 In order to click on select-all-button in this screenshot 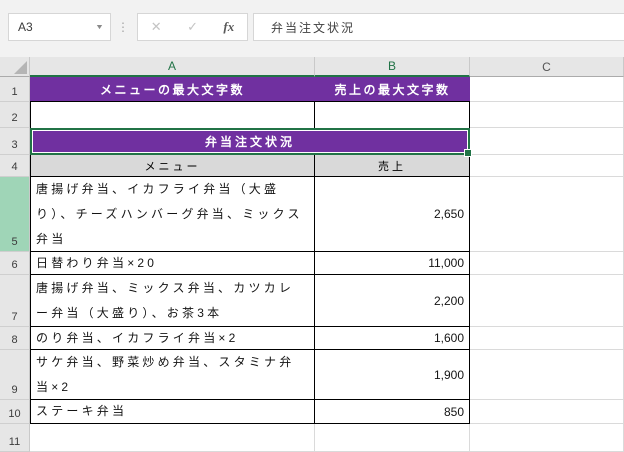, I will do `click(15, 67)`.